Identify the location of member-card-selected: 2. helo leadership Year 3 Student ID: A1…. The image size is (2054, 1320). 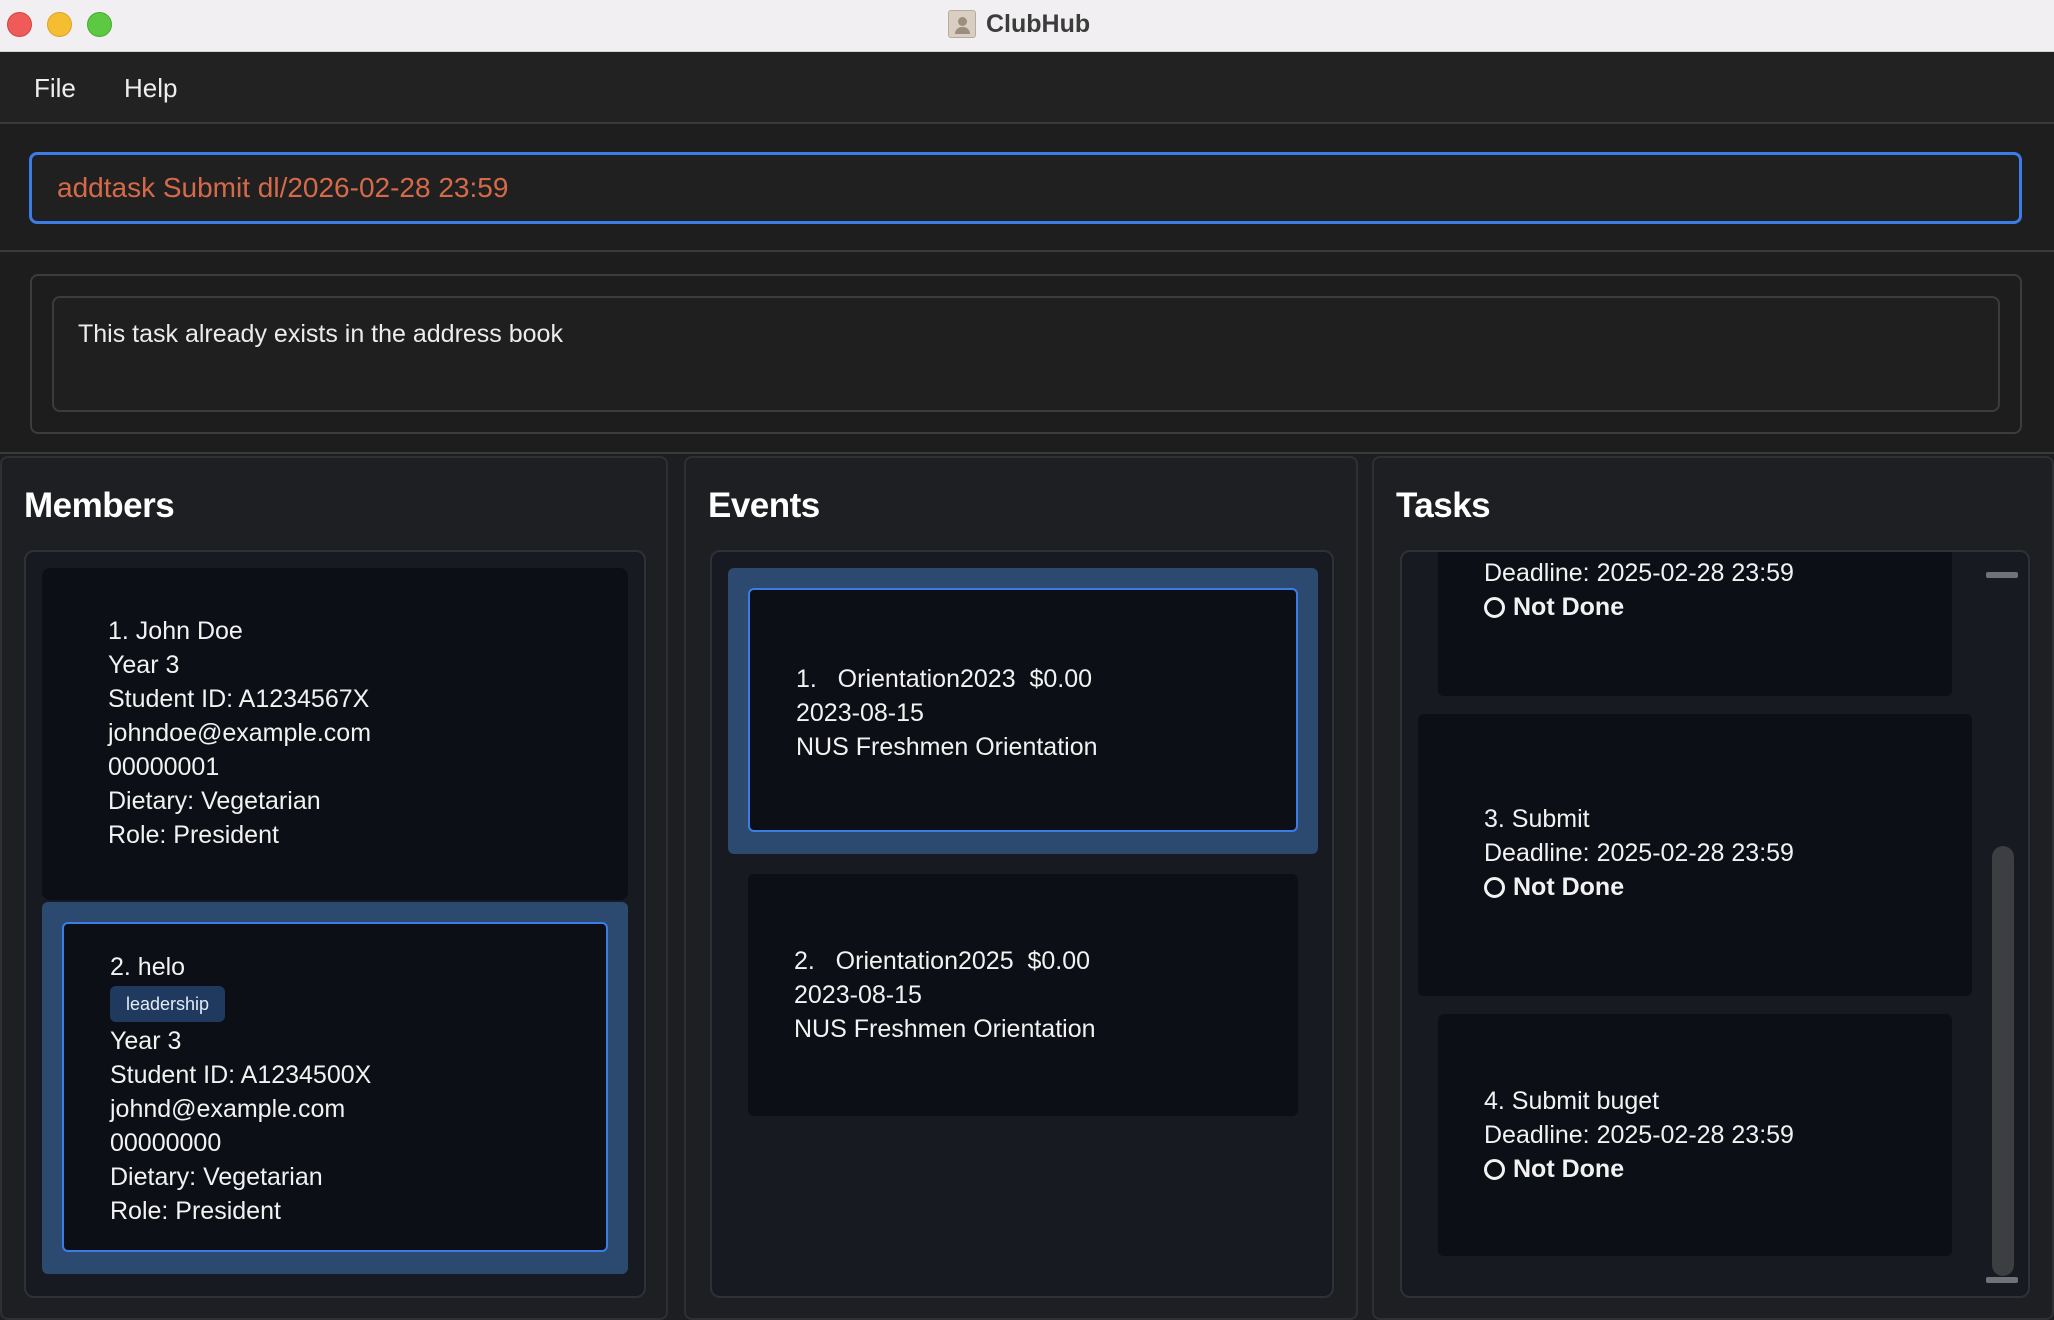
(335, 1088).